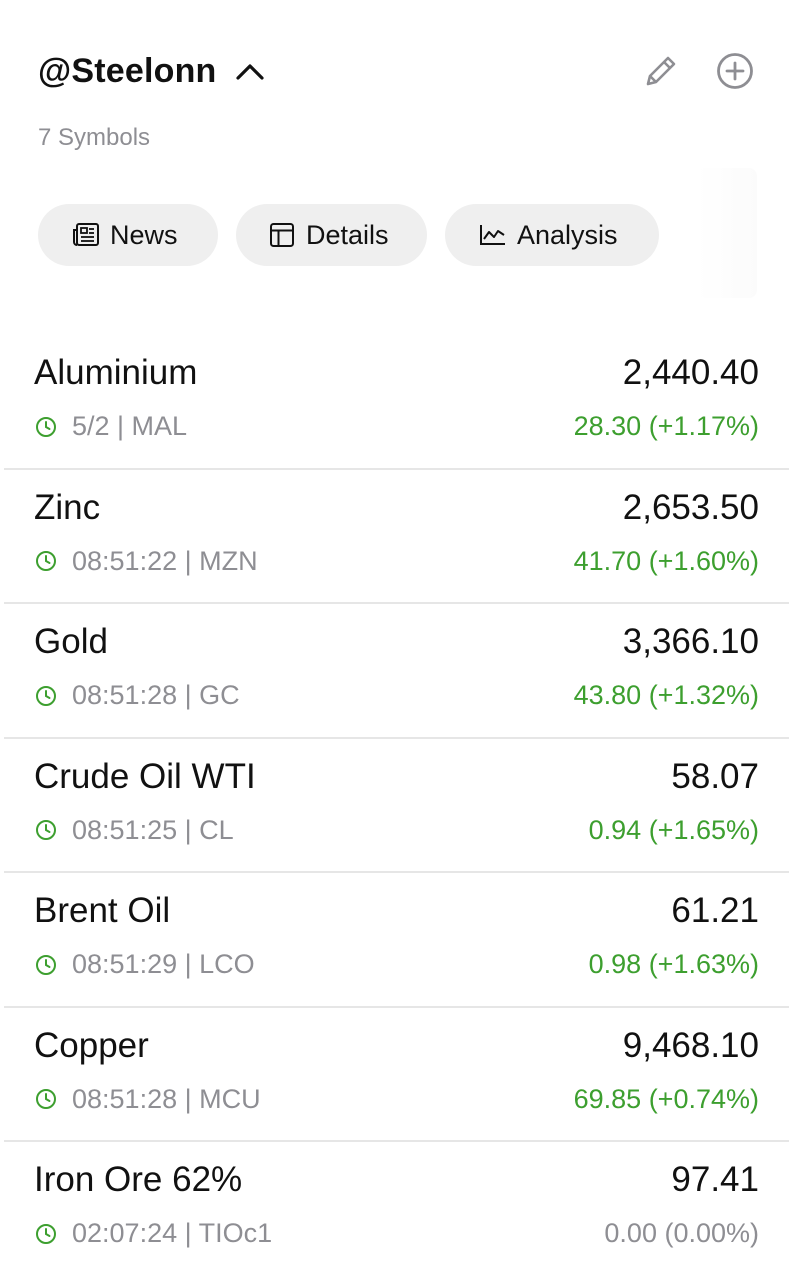  What do you see at coordinates (681, 1233) in the screenshot?
I see `symbol-change: 0.00 (0.00%)` at bounding box center [681, 1233].